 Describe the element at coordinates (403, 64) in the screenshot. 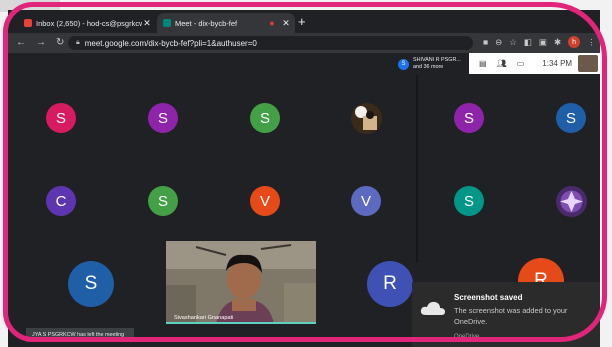

I see `participant-avatar: S` at that location.